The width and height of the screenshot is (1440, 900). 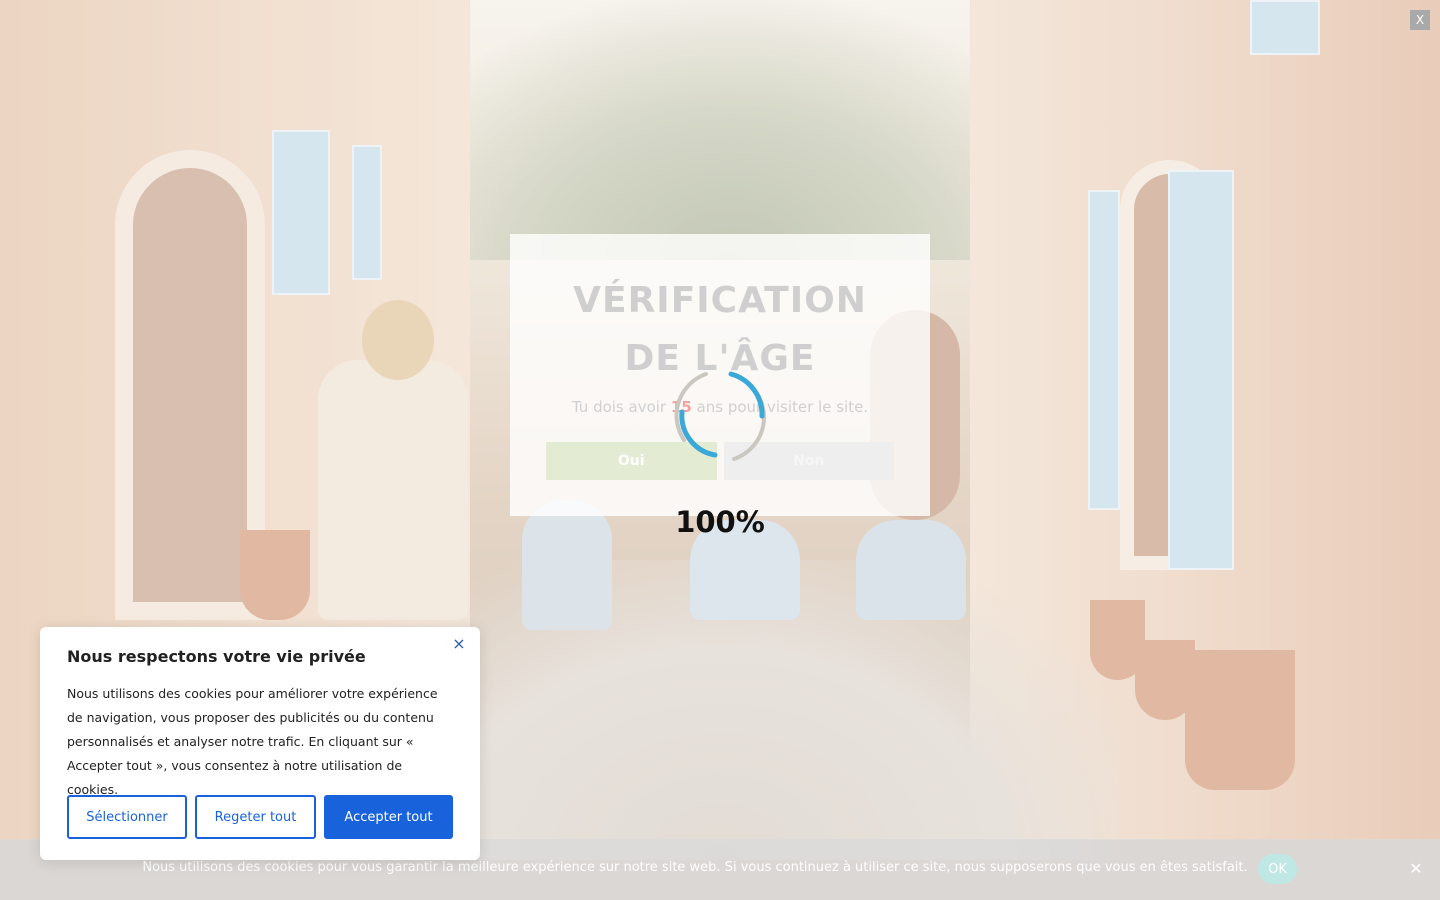 What do you see at coordinates (1416, 869) in the screenshot?
I see `cookie-notice-close-icon: ✕` at bounding box center [1416, 869].